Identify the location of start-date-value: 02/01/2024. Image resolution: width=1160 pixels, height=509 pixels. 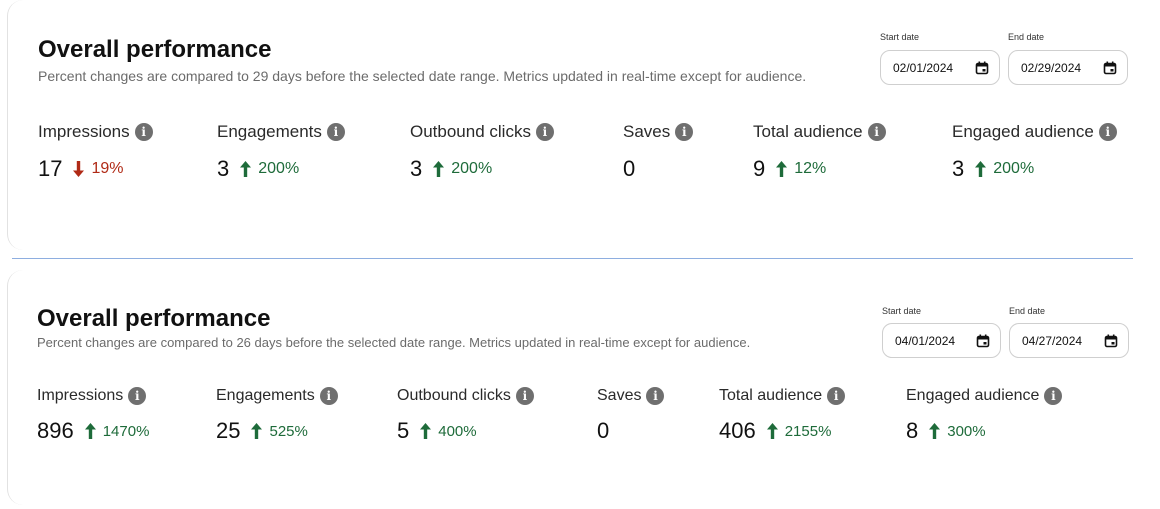
(923, 67).